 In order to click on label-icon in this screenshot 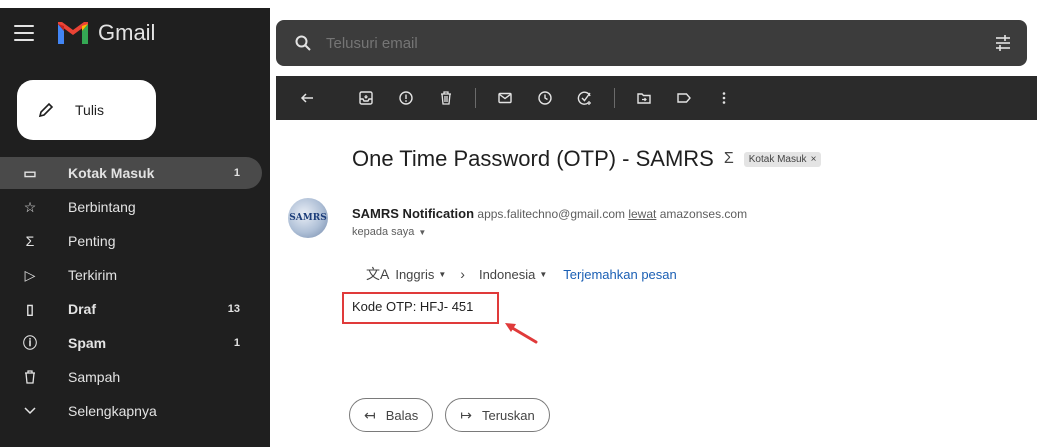, I will do `click(684, 98)`.